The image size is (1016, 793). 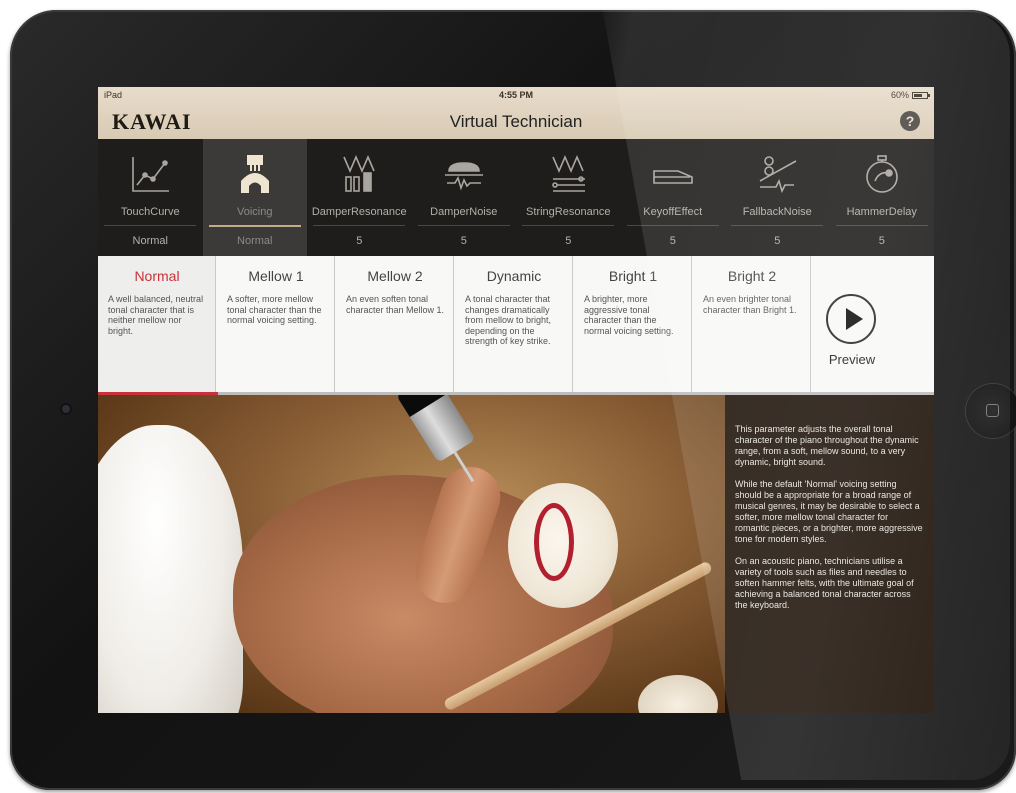 I want to click on tab-touchcurve: TouchCurve Normal, so click(x=150, y=197).